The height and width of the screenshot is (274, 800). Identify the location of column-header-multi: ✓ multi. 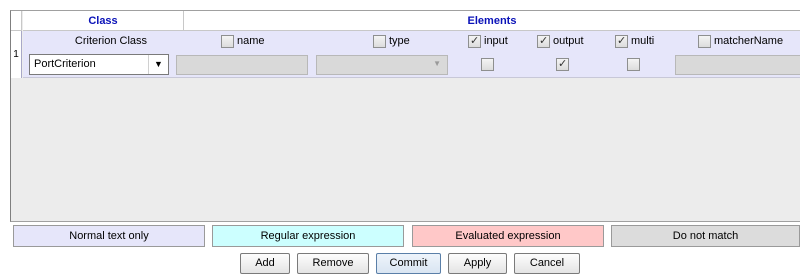
(634, 41).